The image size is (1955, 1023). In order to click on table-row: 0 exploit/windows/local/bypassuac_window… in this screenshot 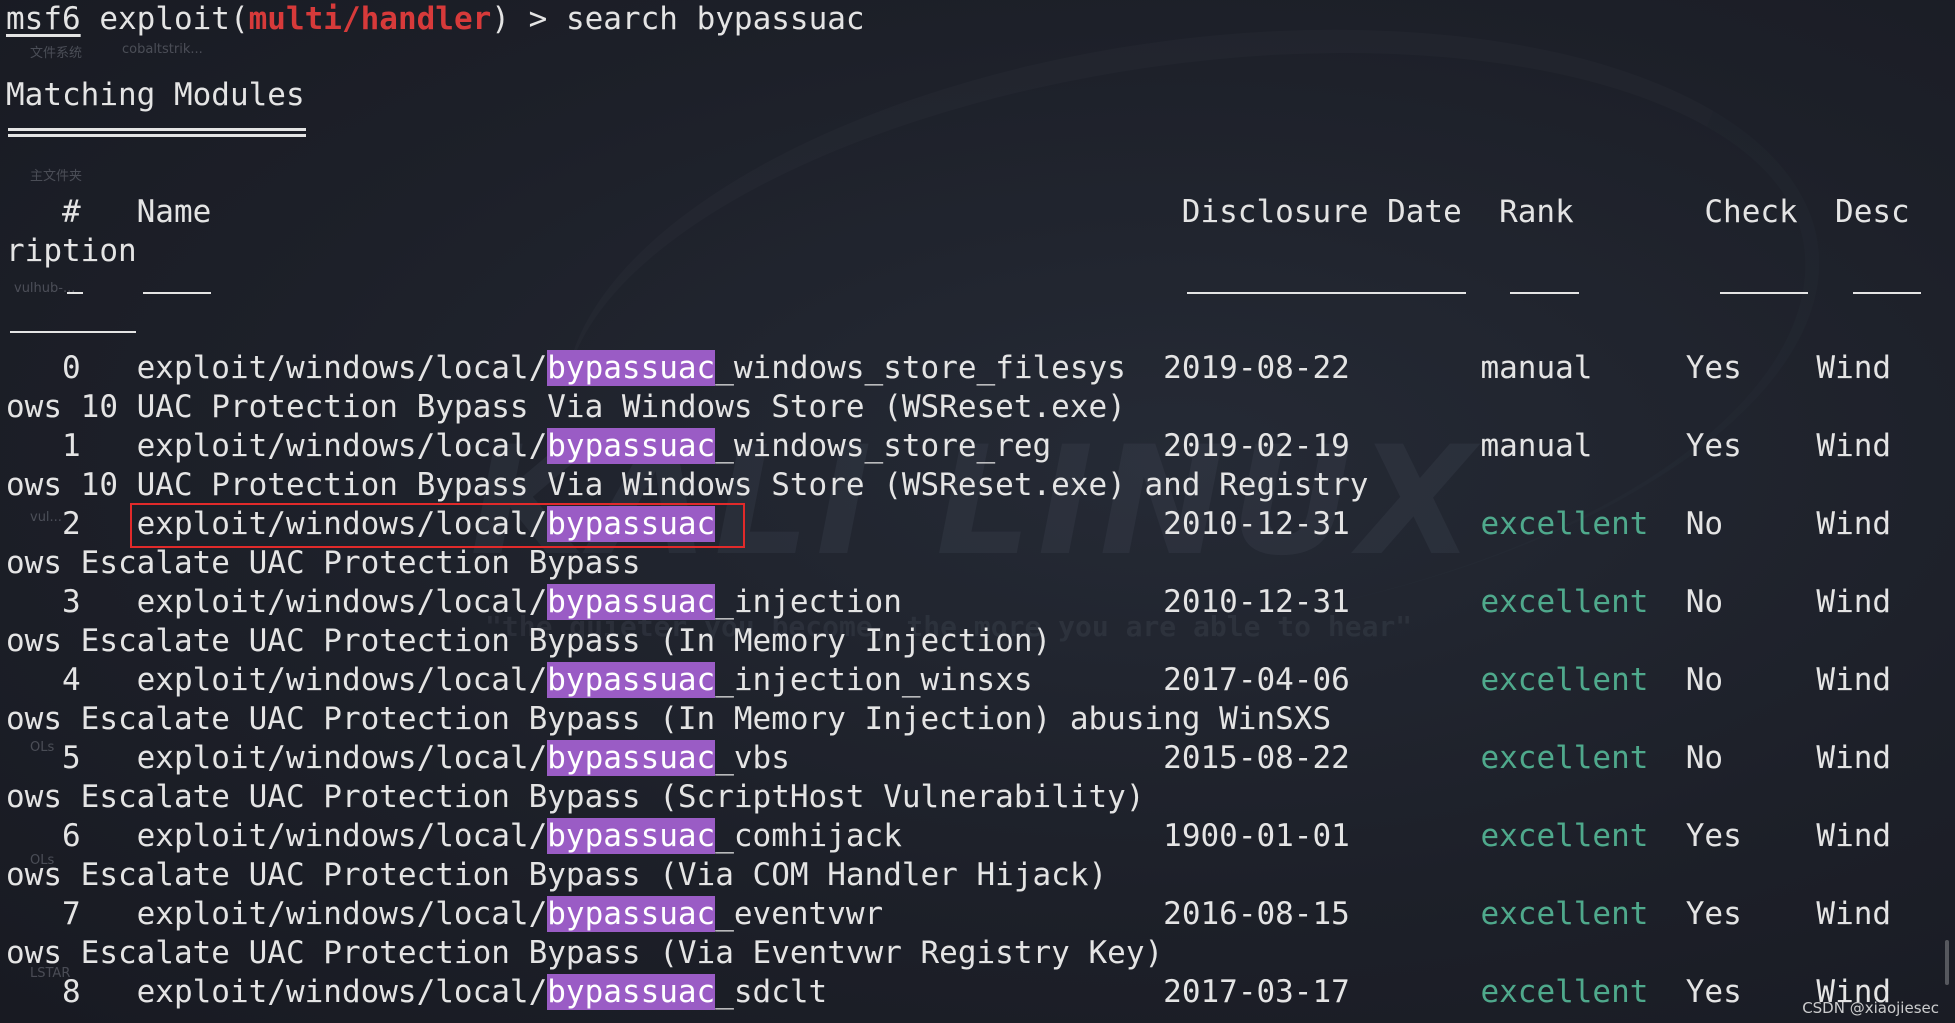, I will do `click(948, 368)`.